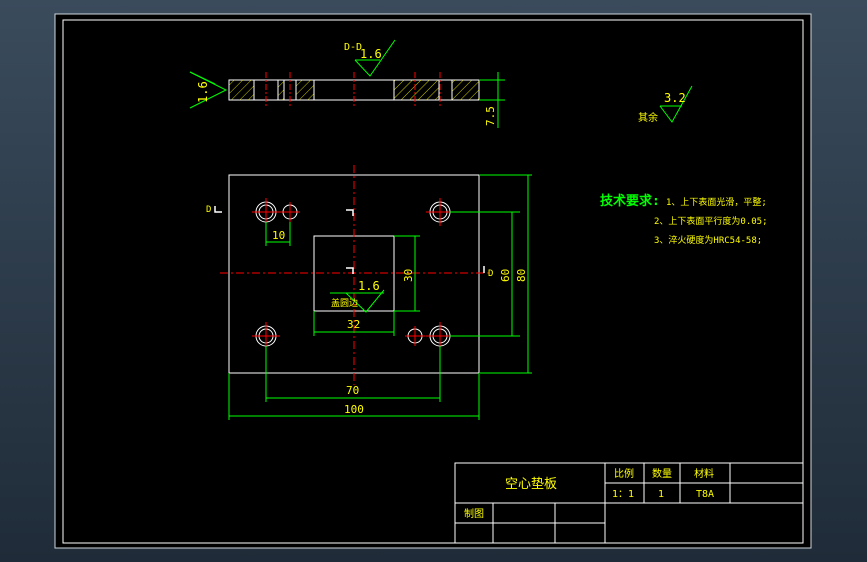 This screenshot has width=867, height=562. Describe the element at coordinates (408, 275) in the screenshot. I see `dim-window-height: 30` at that location.